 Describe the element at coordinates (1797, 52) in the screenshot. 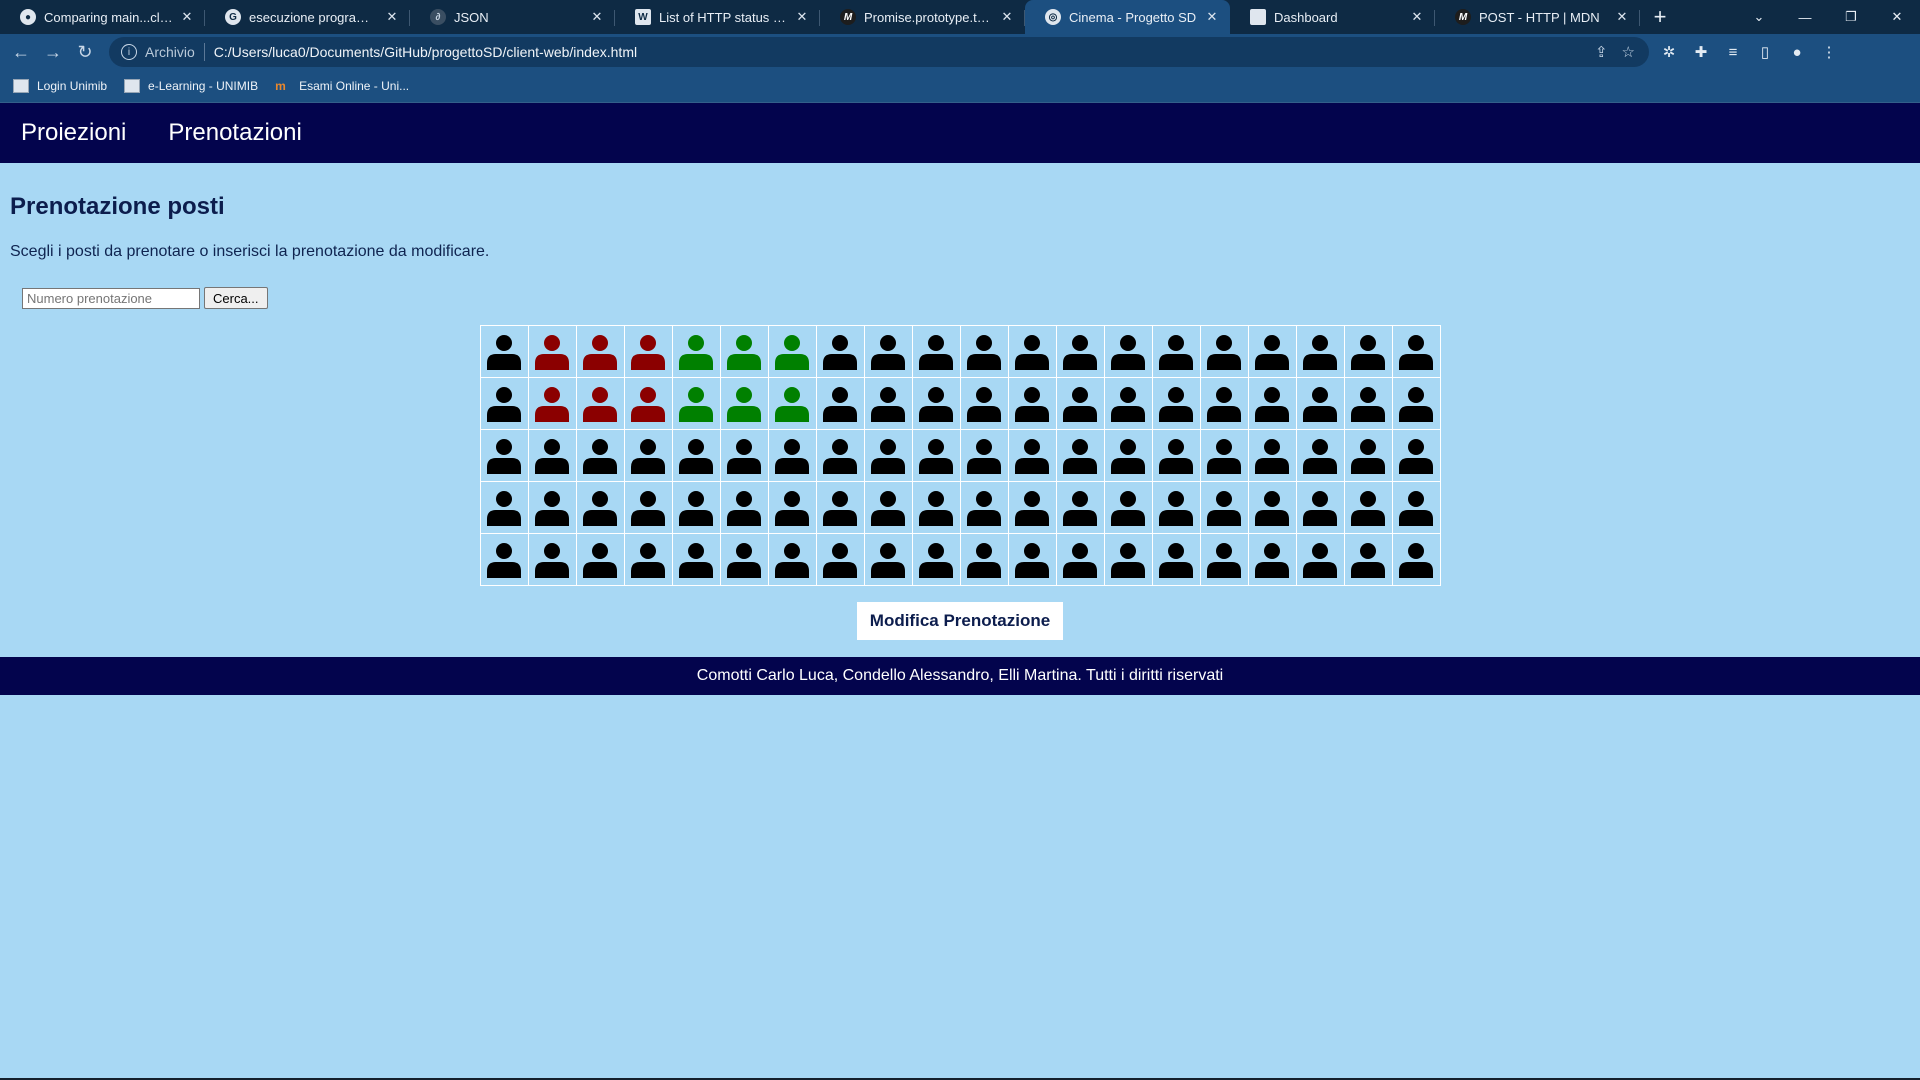

I see `profile-icon: ●` at that location.